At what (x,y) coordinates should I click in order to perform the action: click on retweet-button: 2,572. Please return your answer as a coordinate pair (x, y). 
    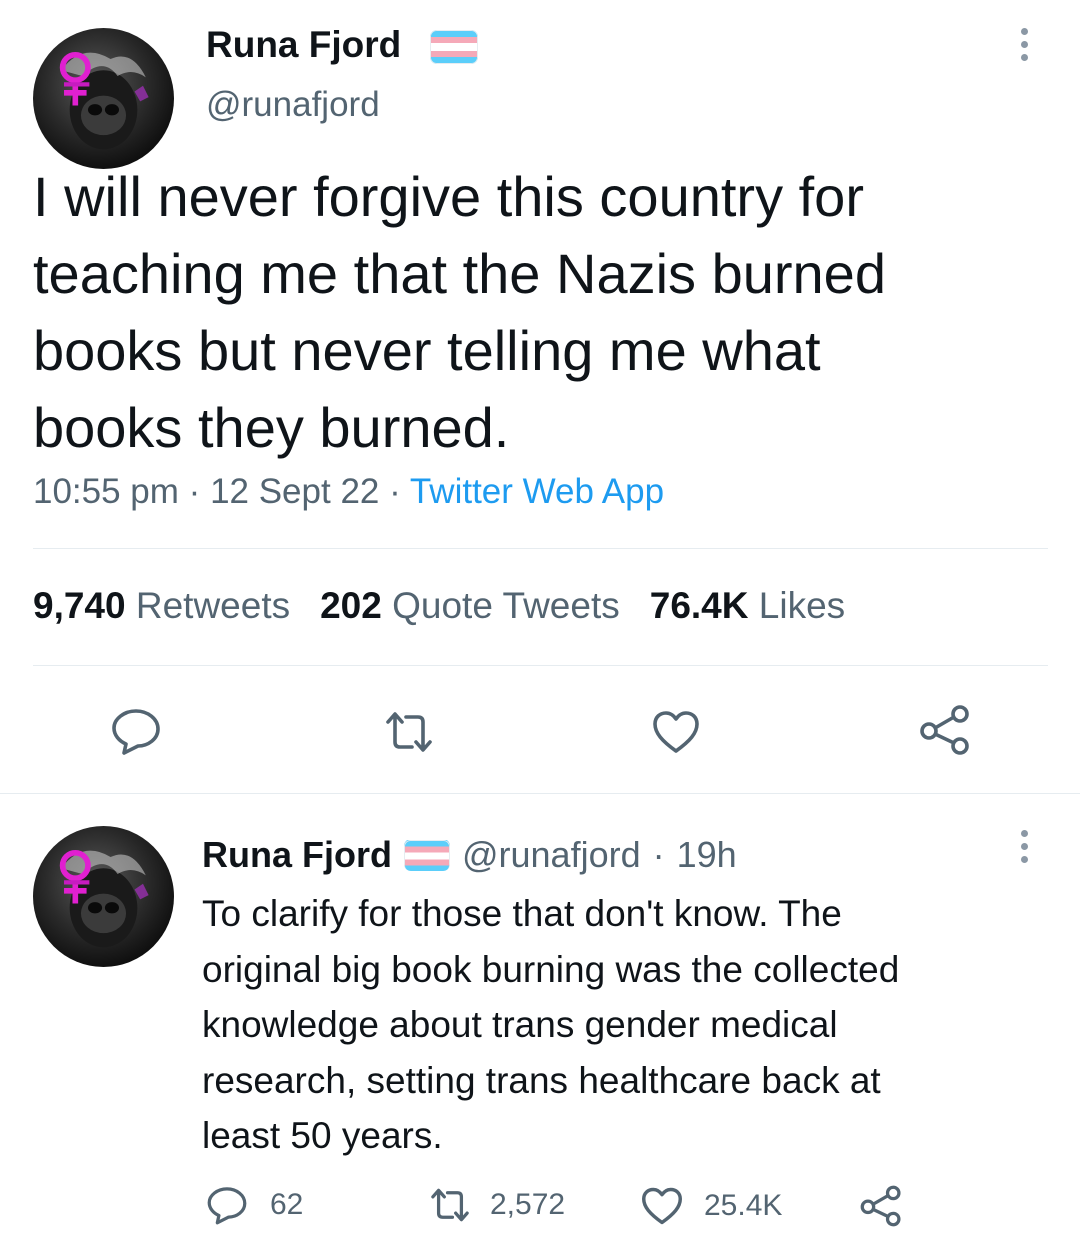
    Looking at the image, I should click on (496, 1205).